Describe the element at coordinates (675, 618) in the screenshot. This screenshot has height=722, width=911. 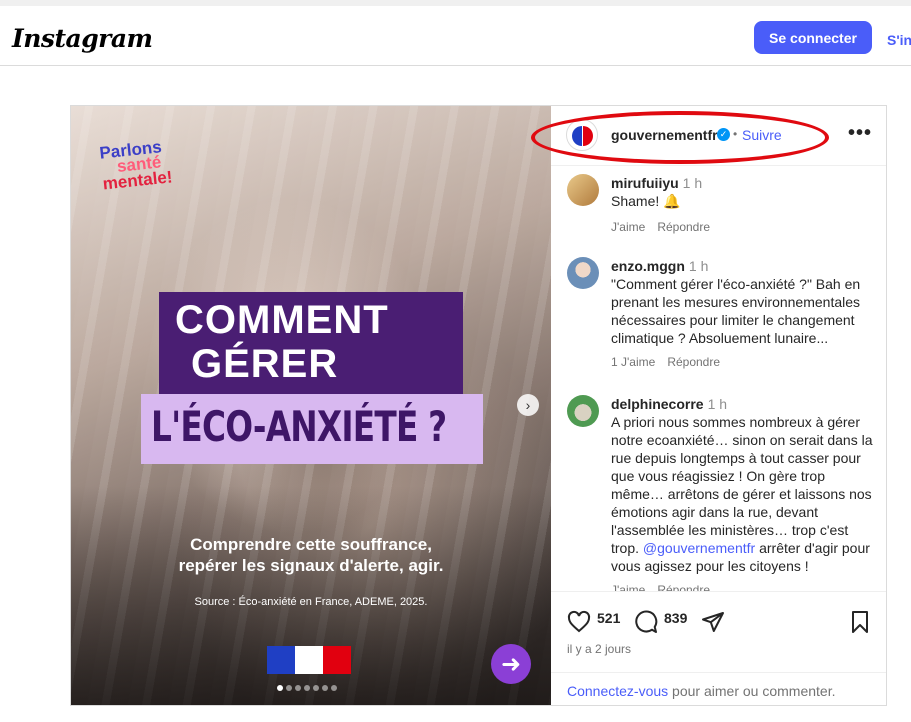
I see `comments-count: 839` at that location.